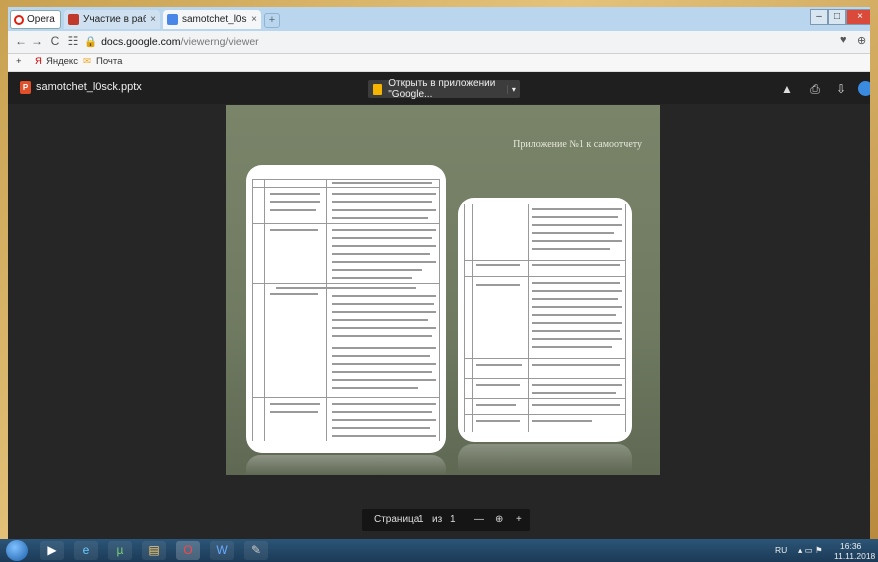 This screenshot has width=878, height=562. Describe the element at coordinates (91, 42) in the screenshot. I see `lock-icon: 🔒` at that location.